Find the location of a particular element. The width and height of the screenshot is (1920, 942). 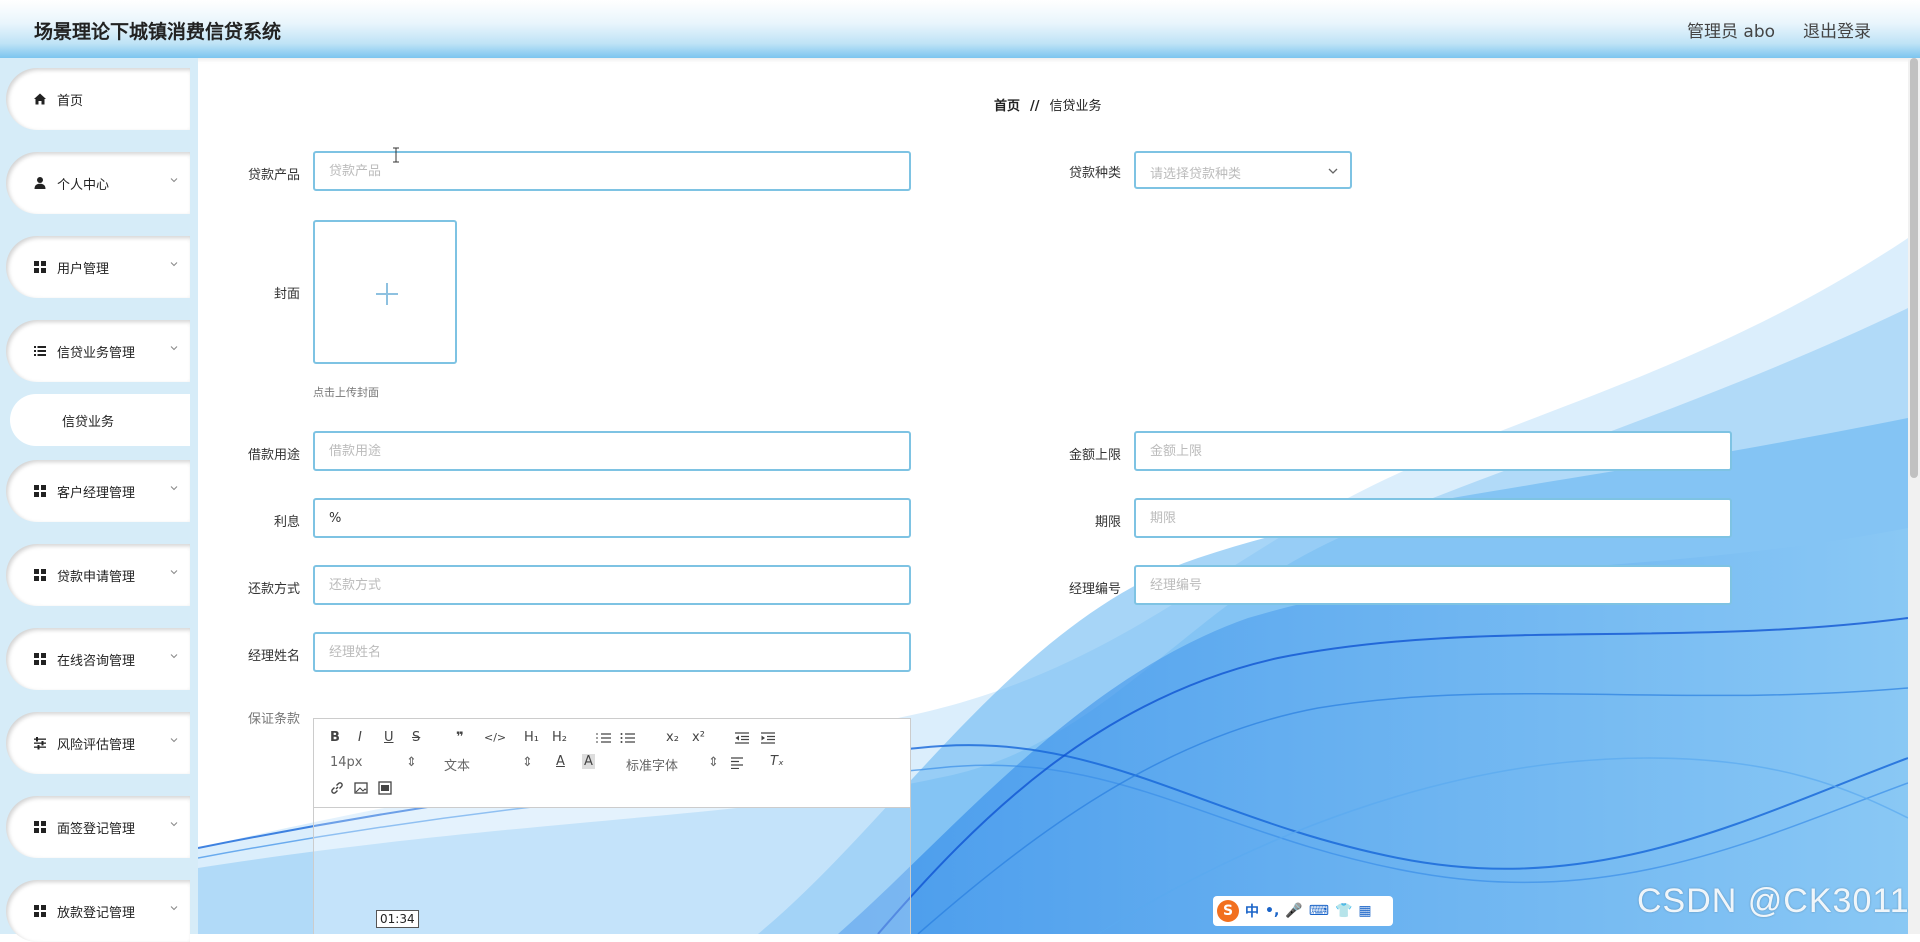

breadcrumb-current: 信贷业务 is located at coordinates (1075, 106).